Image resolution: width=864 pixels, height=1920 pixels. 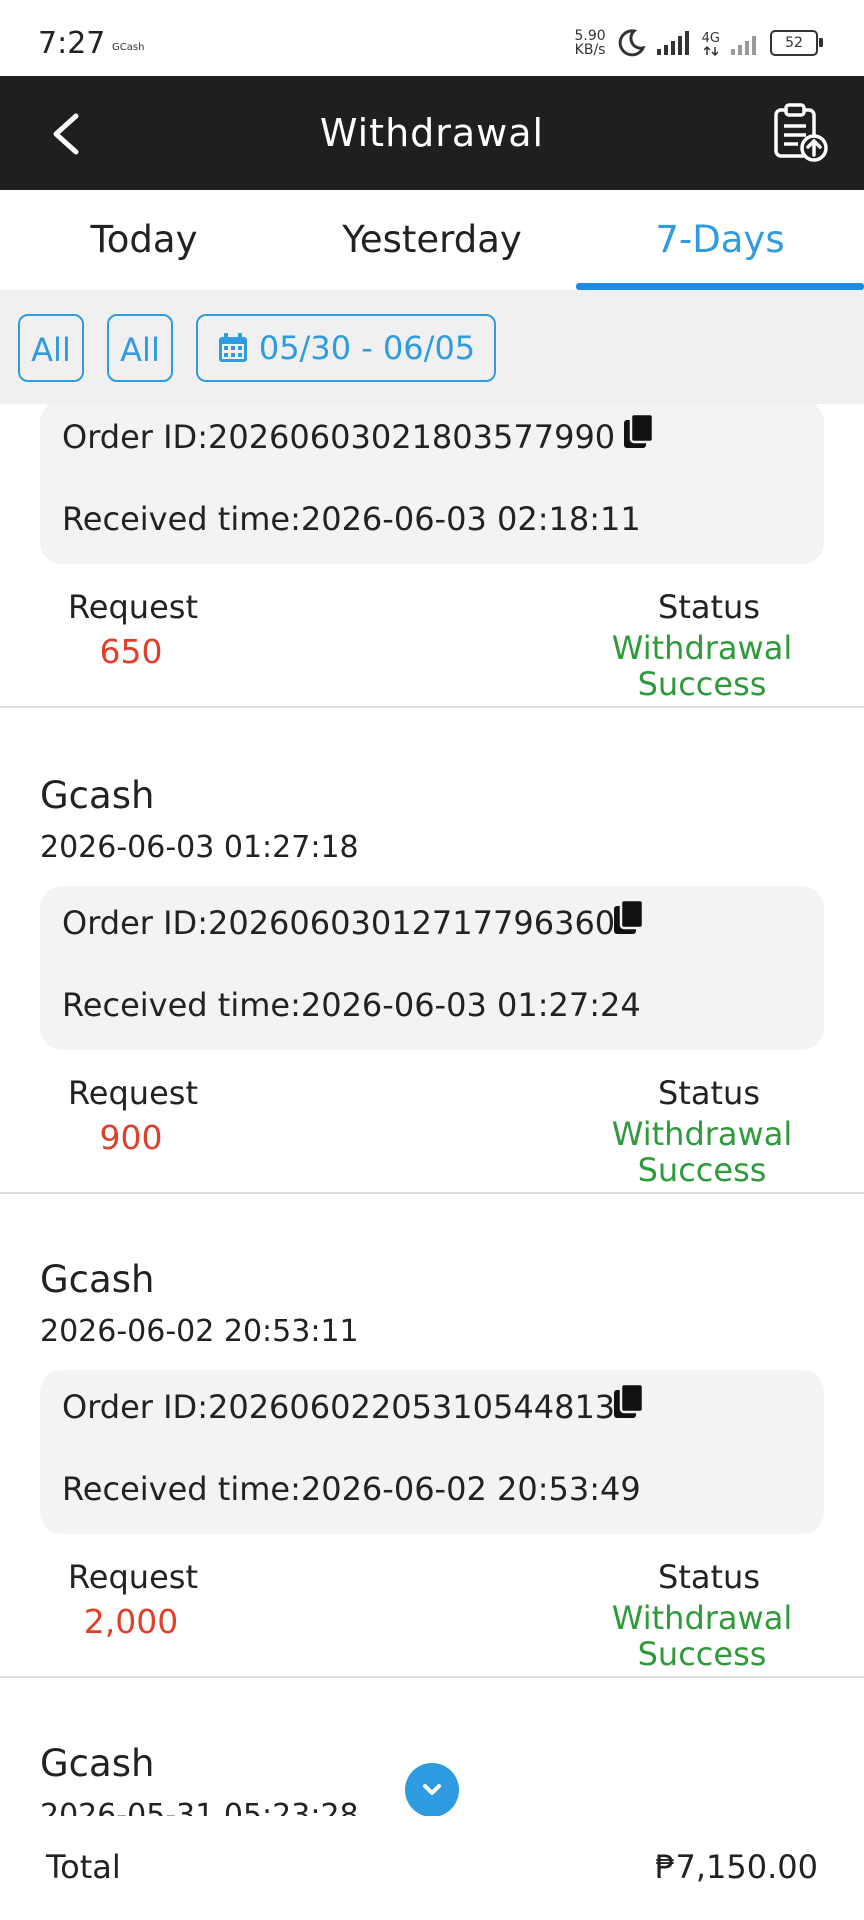 I want to click on request-amount: 650, so click(x=131, y=651).